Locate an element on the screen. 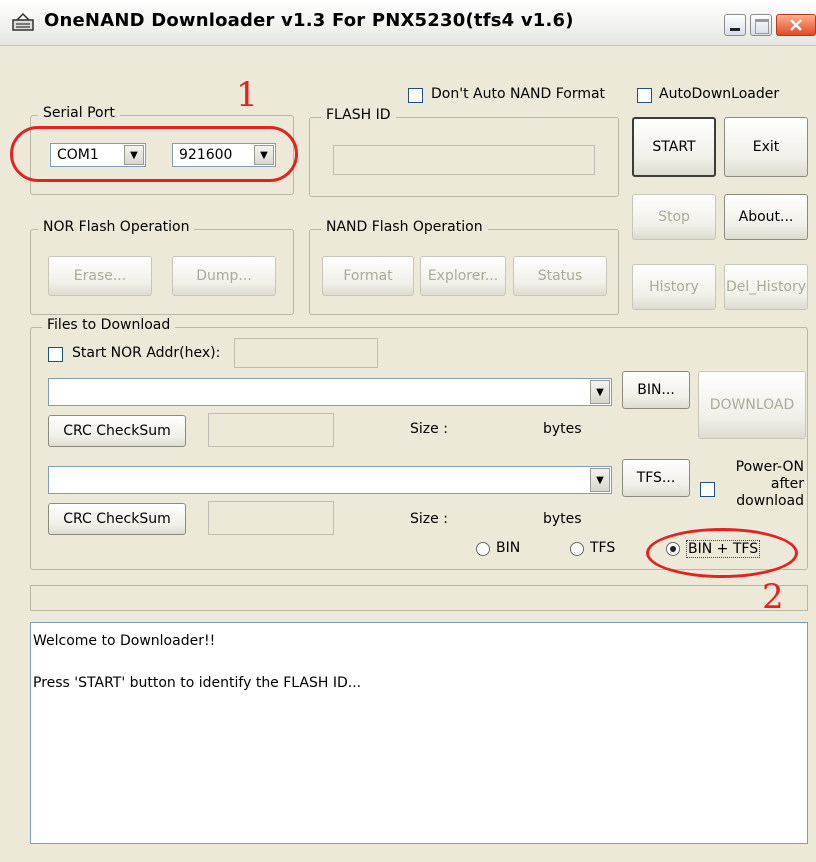 The width and height of the screenshot is (816, 862). exit-button: Exit is located at coordinates (766, 147).